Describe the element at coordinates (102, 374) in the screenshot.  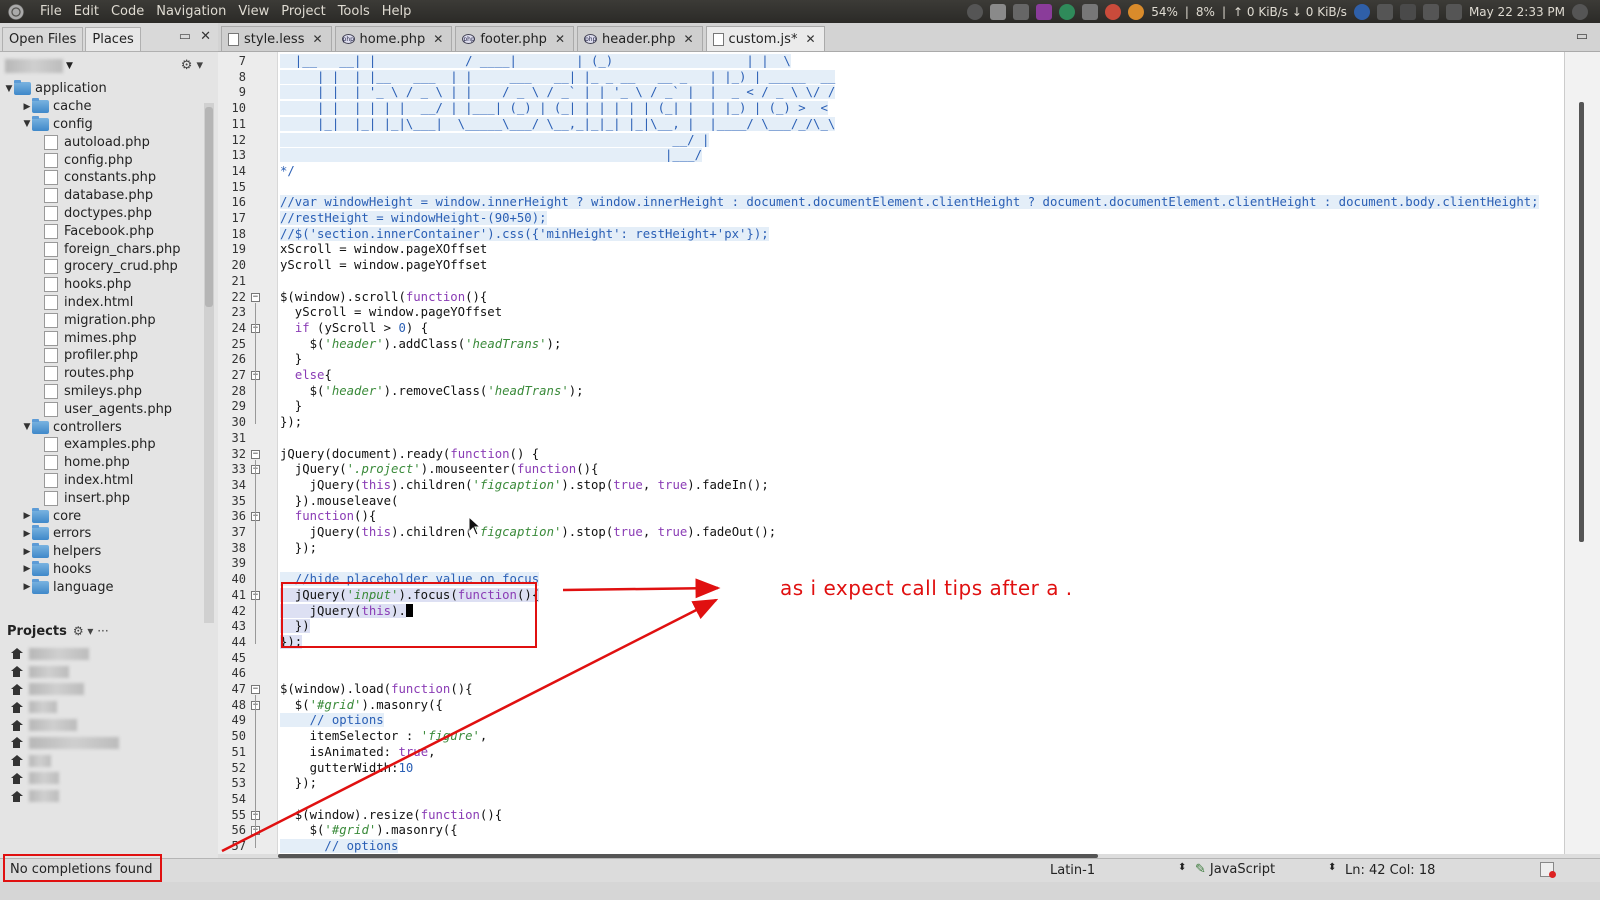
I see `tree-file: routes.php` at that location.